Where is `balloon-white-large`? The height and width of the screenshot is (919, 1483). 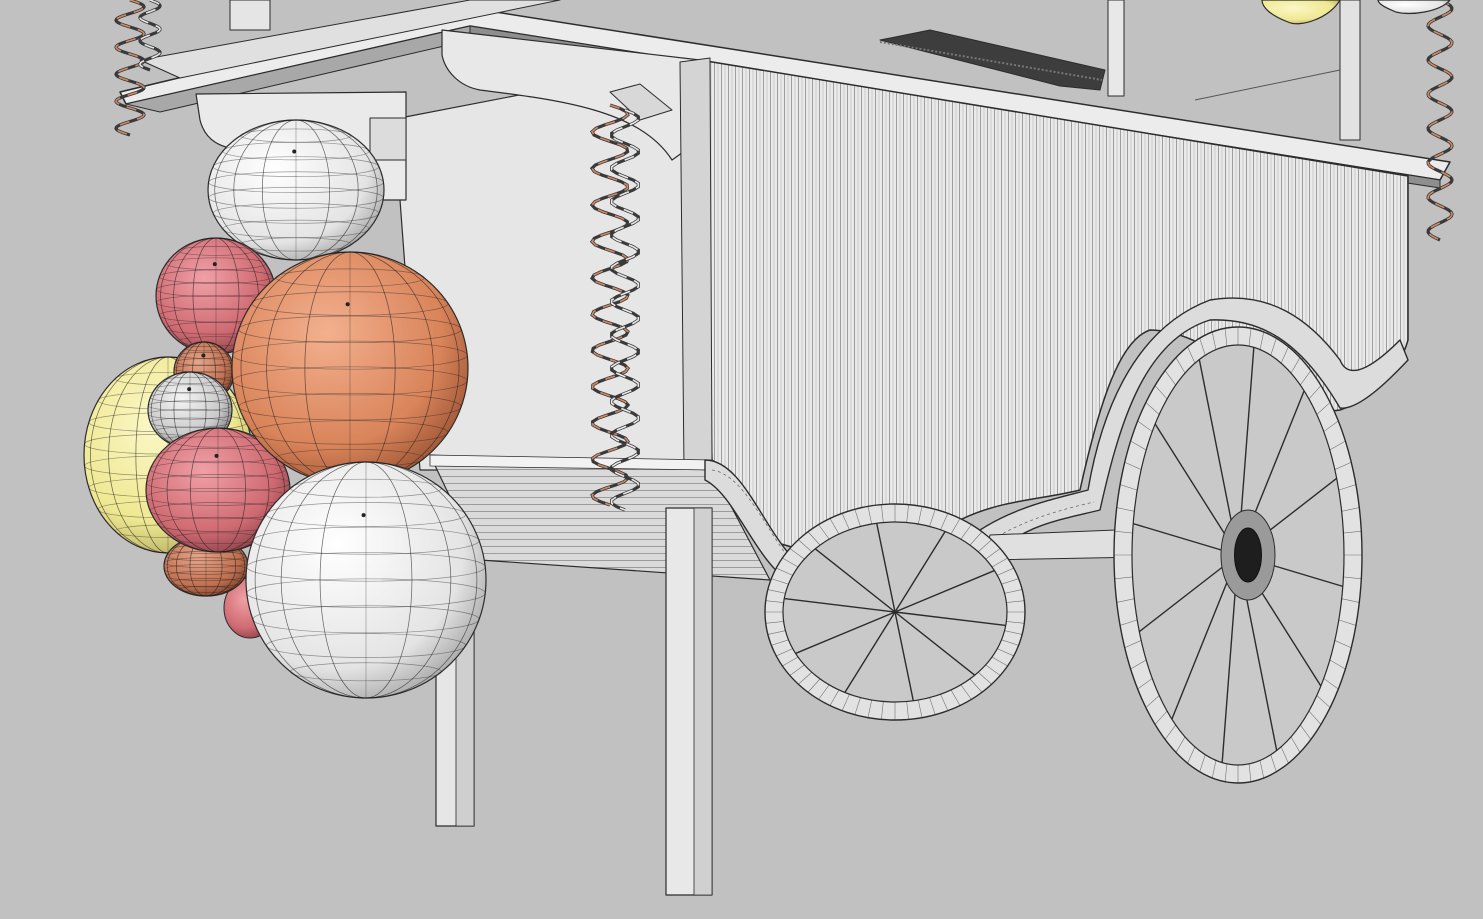
balloon-white-large is located at coordinates (366, 580).